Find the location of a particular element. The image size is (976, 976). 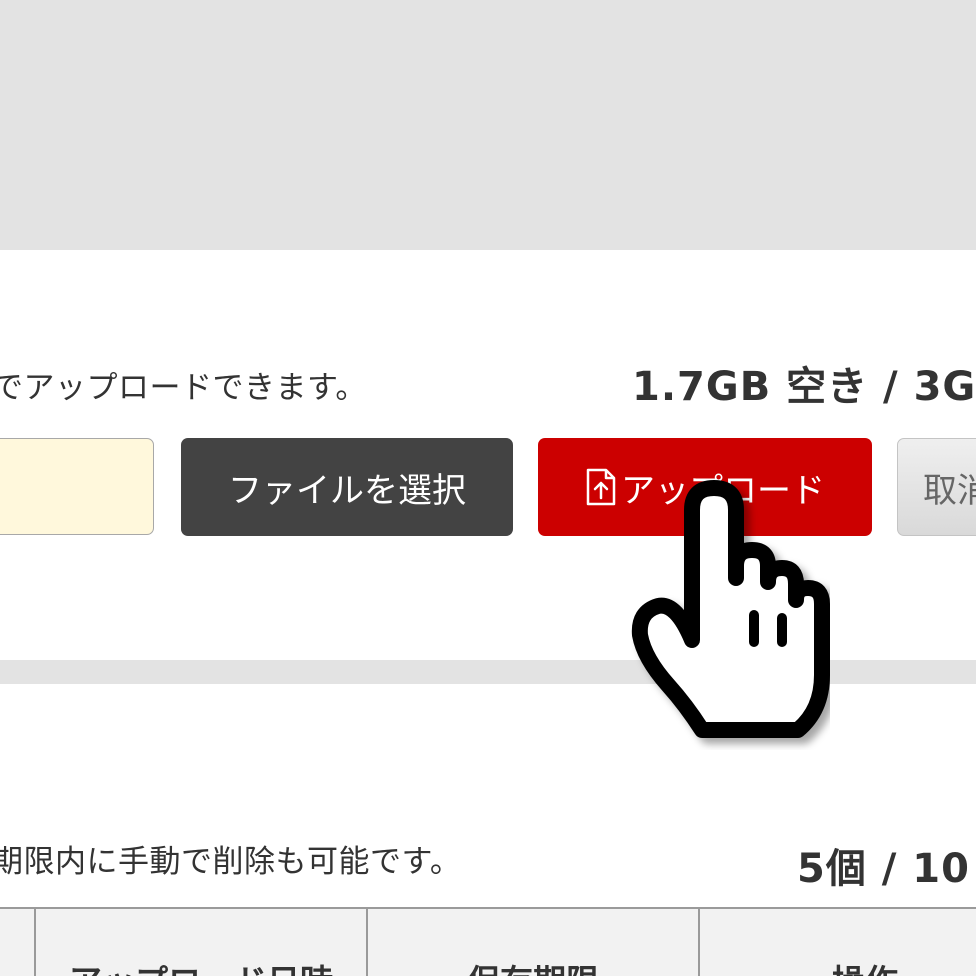

column-header-select is located at coordinates (17, 942).